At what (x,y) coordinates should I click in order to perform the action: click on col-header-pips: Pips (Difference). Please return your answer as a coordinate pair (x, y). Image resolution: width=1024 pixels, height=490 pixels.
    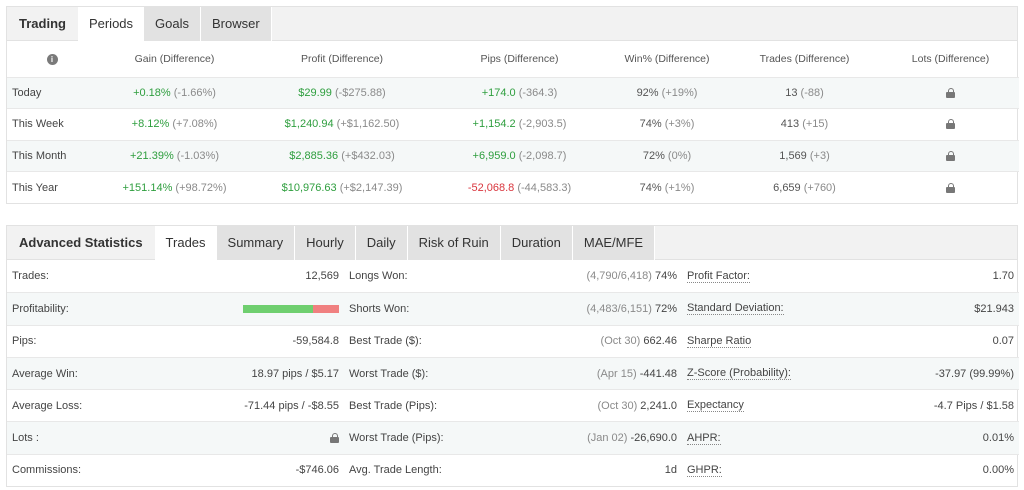
    Looking at the image, I should click on (519, 58).